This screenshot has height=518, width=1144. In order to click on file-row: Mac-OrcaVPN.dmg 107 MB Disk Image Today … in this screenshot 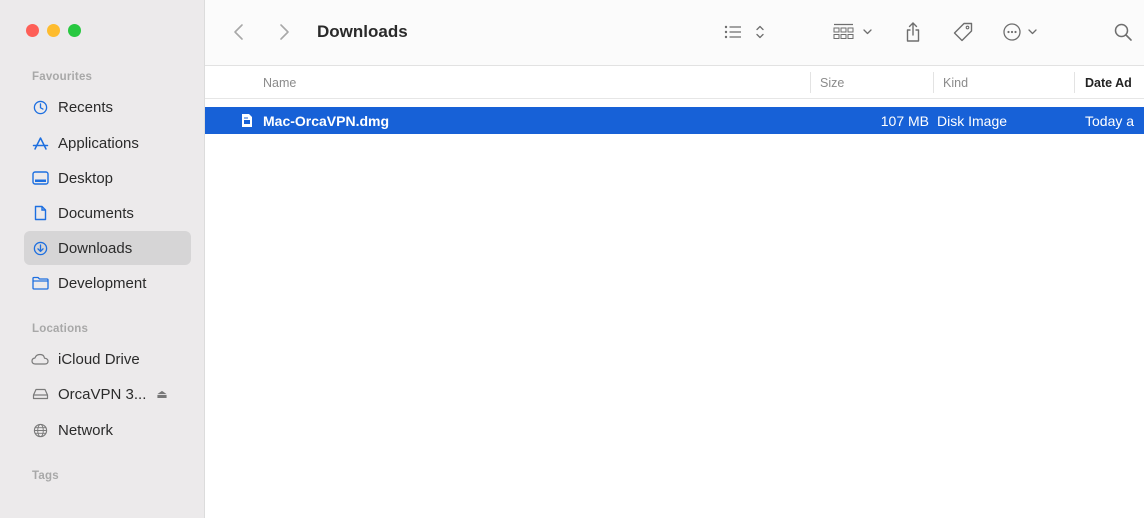, I will do `click(674, 120)`.